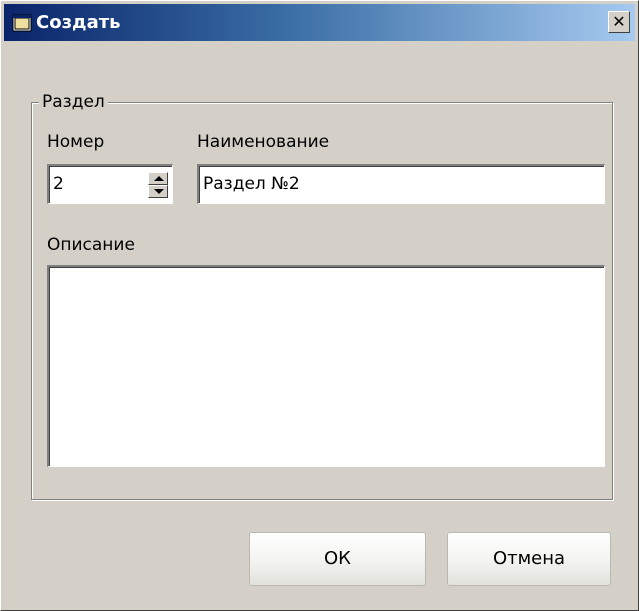  I want to click on spin-up-button, so click(158, 178).